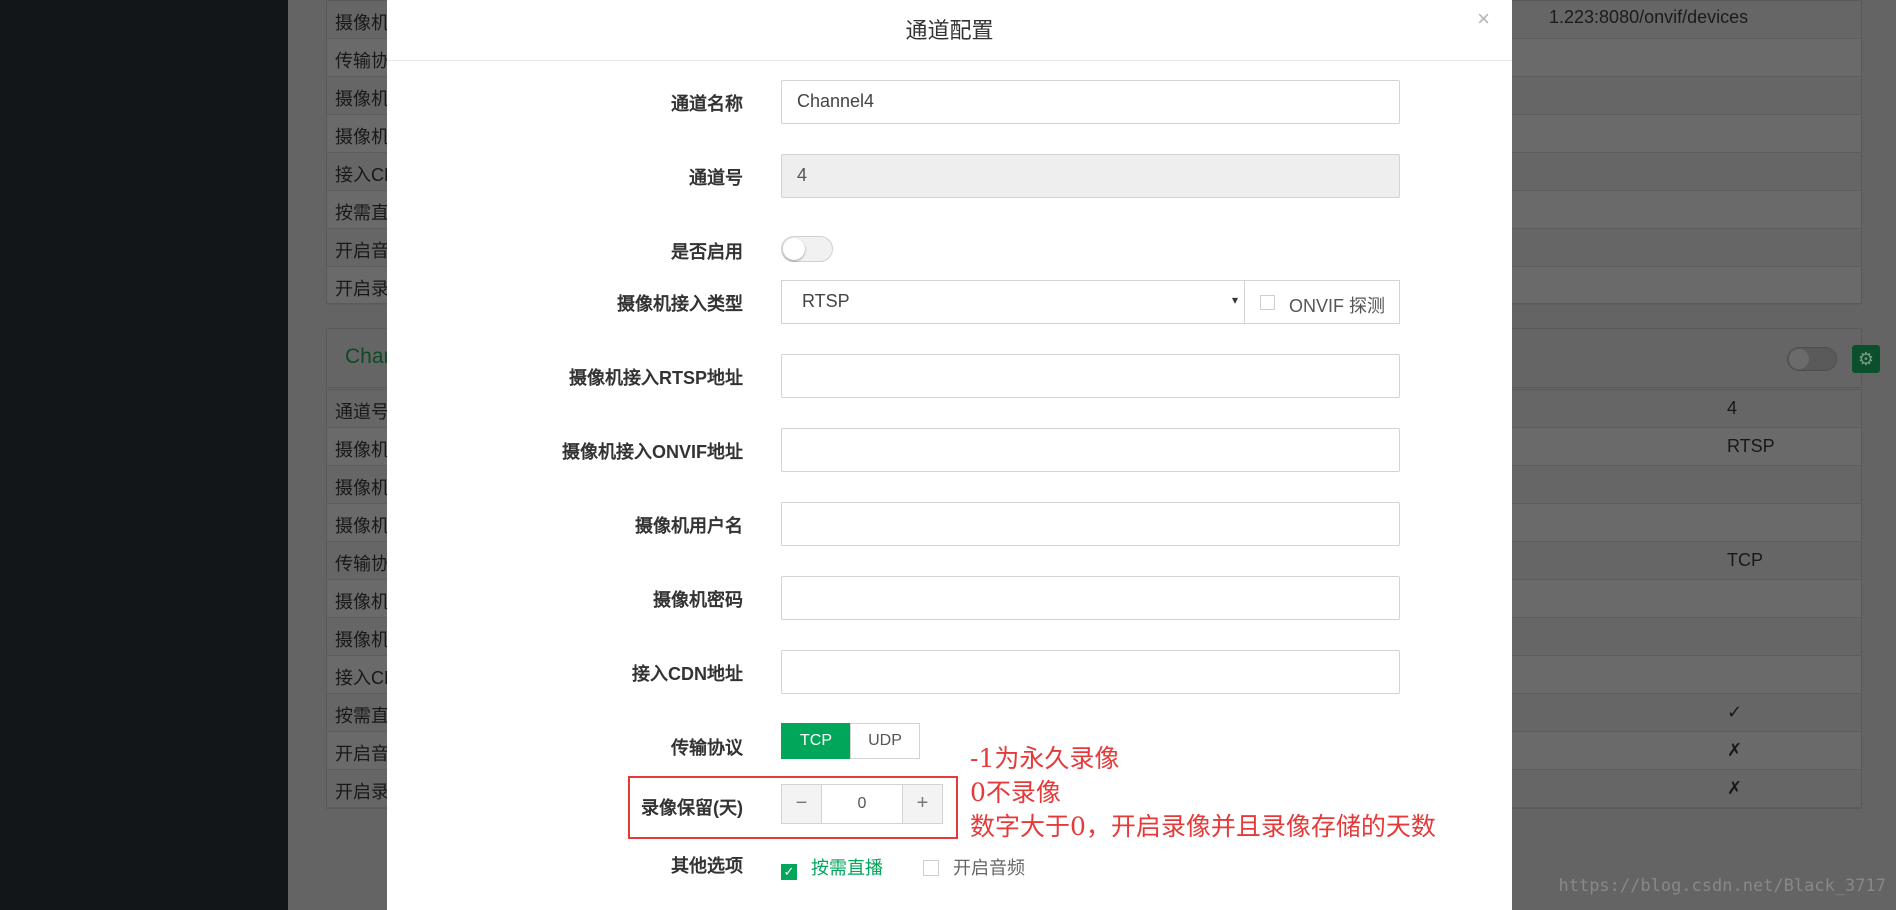 Image resolution: width=1896 pixels, height=910 pixels. Describe the element at coordinates (1649, 17) in the screenshot. I see `bg-onvif-url: 1.223:8080/onvif/devices` at that location.